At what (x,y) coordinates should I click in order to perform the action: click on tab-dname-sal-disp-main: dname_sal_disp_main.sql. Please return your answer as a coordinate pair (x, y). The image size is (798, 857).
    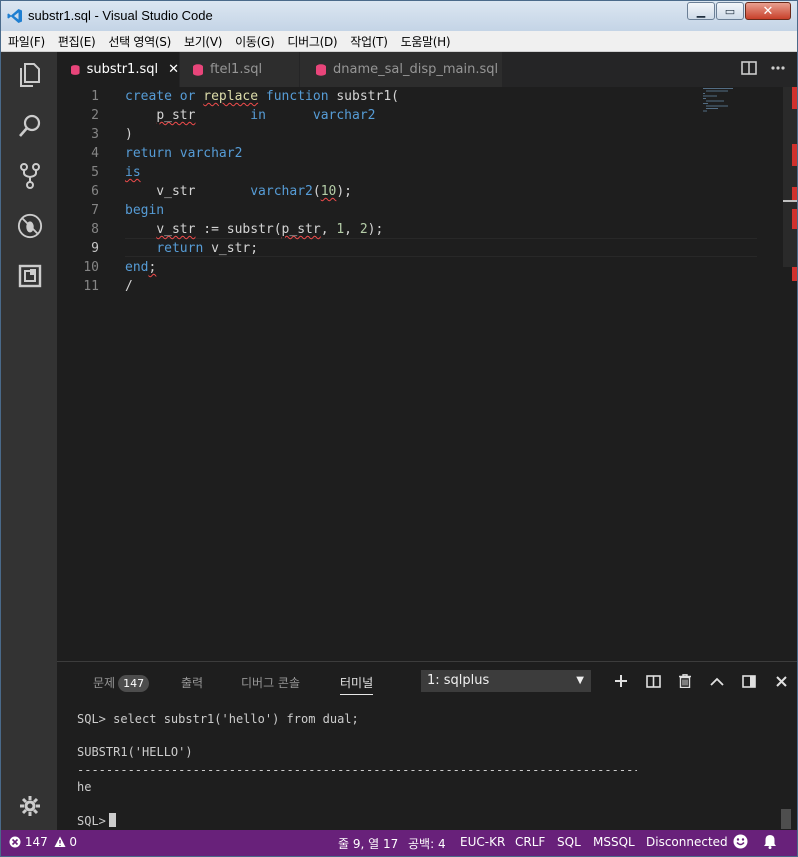
    Looking at the image, I should click on (401, 69).